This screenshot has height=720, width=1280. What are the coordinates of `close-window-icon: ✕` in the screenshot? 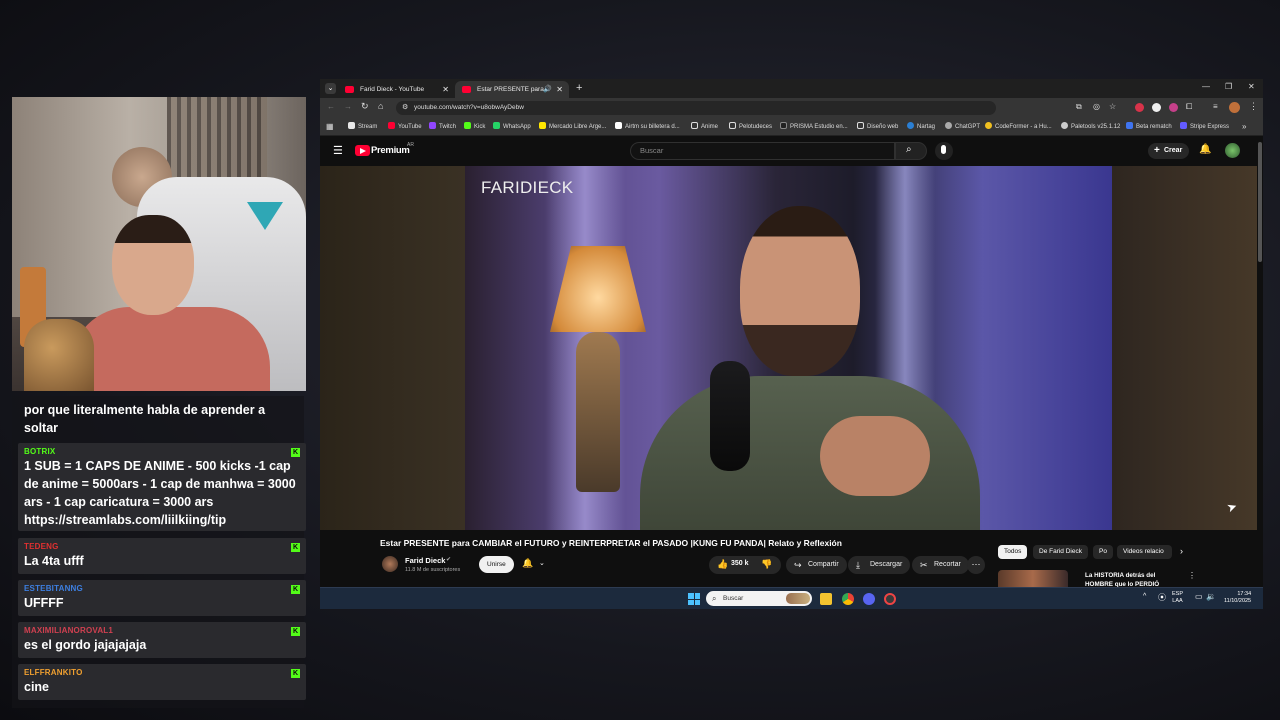 It's located at (1251, 86).